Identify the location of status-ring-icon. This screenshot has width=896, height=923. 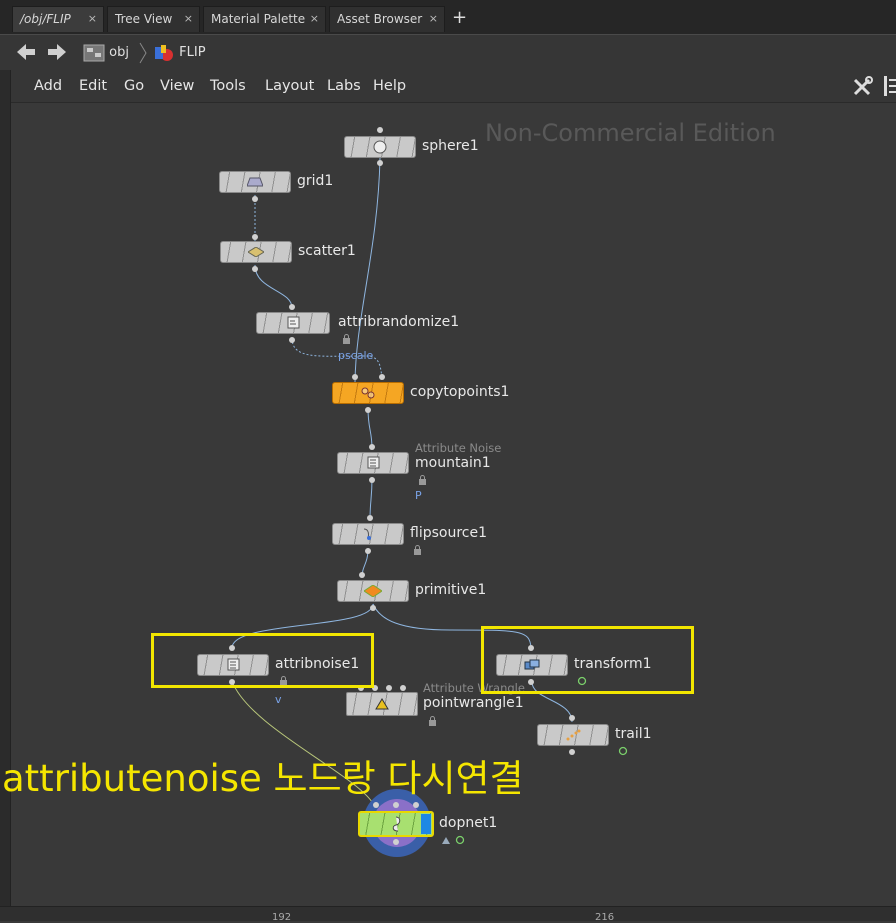
(623, 751).